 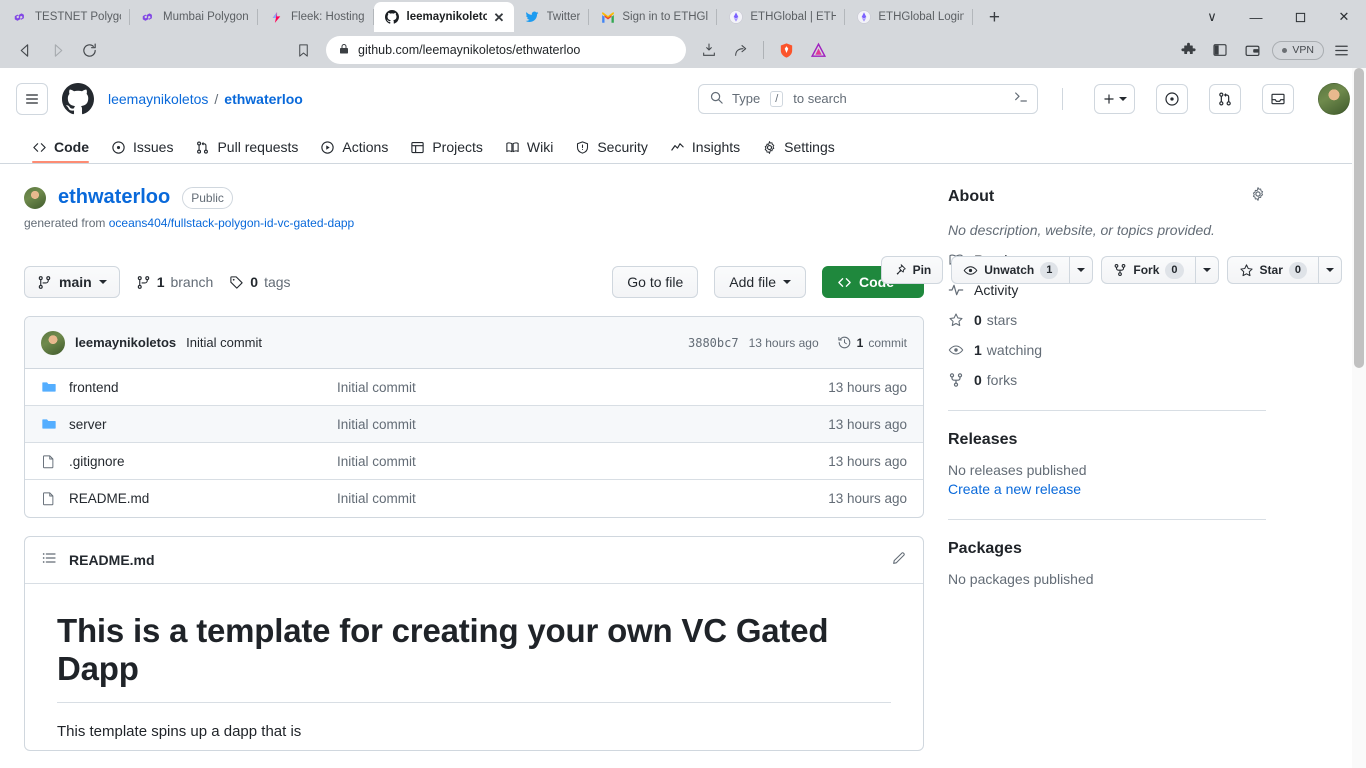 What do you see at coordinates (1359, 218) in the screenshot?
I see `scrollbar-thumb` at bounding box center [1359, 218].